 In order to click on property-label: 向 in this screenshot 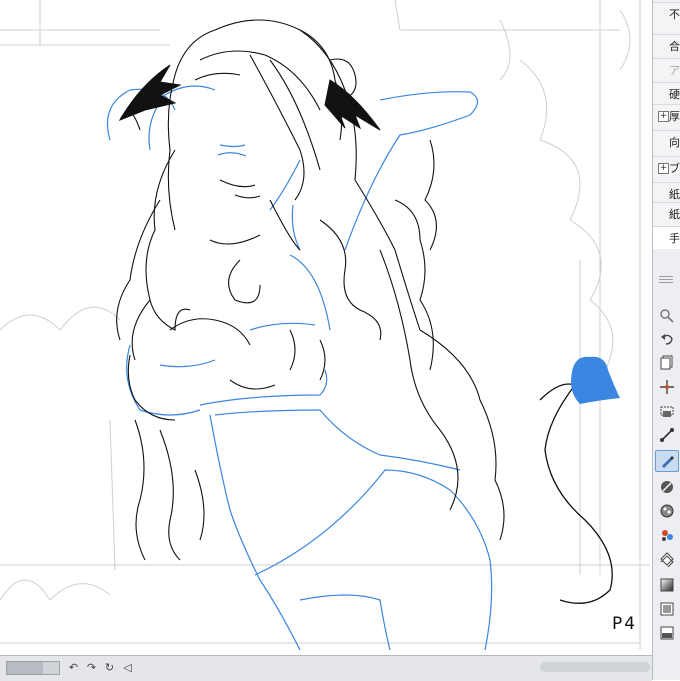, I will do `click(674, 142)`.